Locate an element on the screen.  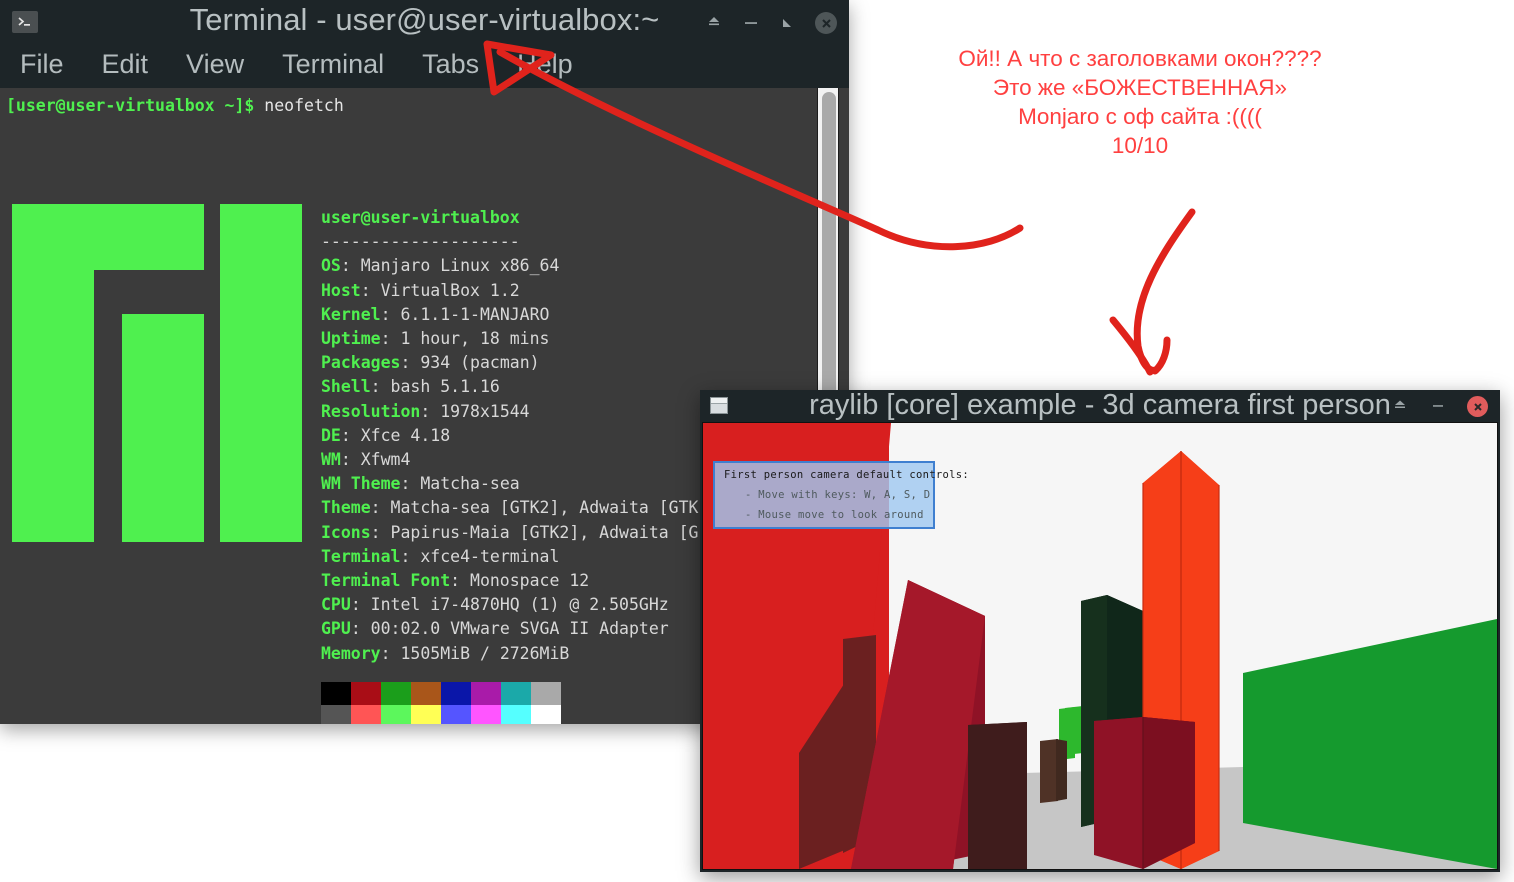
terminal-menu-items: File Edit View Terminal Tabs Help is located at coordinates (296, 66).